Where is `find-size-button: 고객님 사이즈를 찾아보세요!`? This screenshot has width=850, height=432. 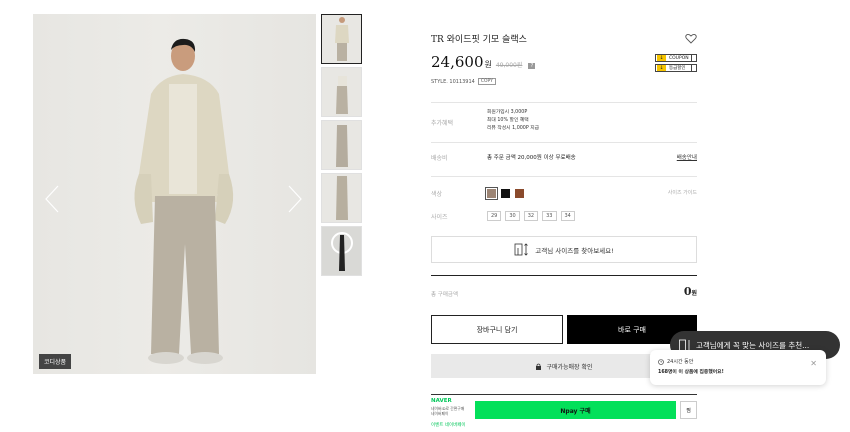
find-size-button: 고객님 사이즈를 찾아보세요! is located at coordinates (564, 249).